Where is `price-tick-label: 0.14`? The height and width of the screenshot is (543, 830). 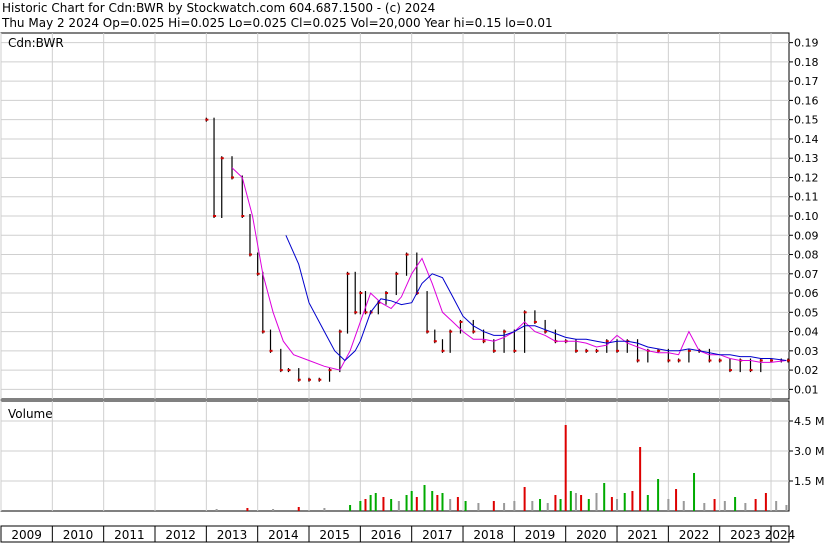
price-tick-label: 0.14 is located at coordinates (806, 139).